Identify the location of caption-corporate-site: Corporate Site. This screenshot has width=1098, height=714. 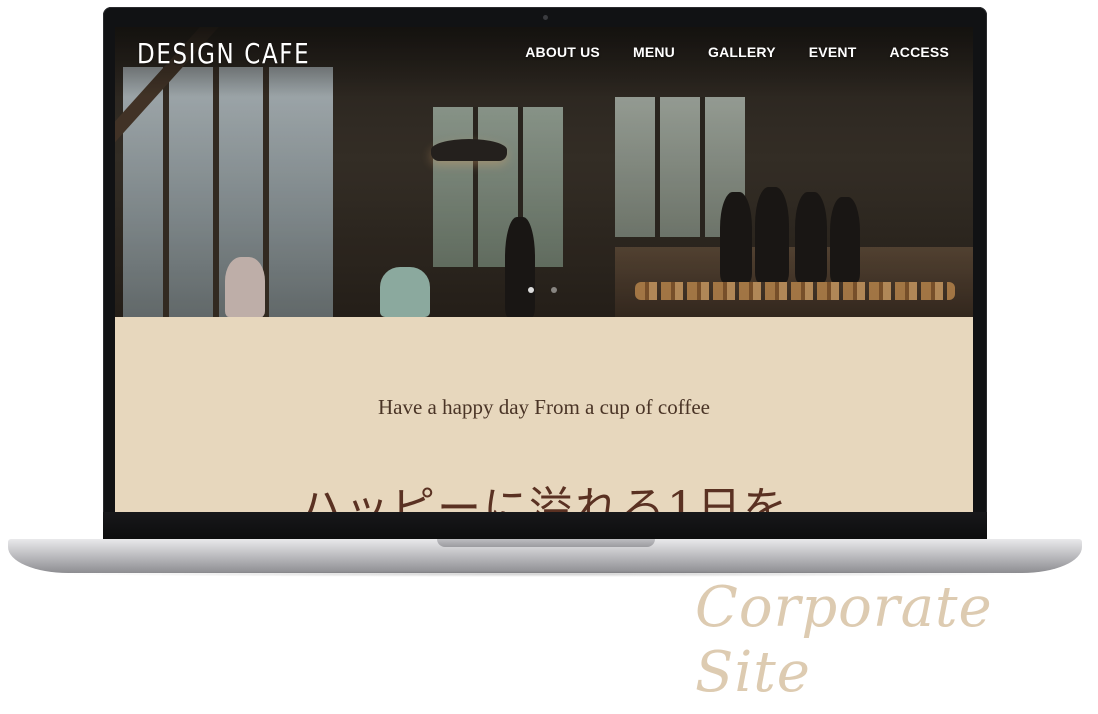
(844, 640).